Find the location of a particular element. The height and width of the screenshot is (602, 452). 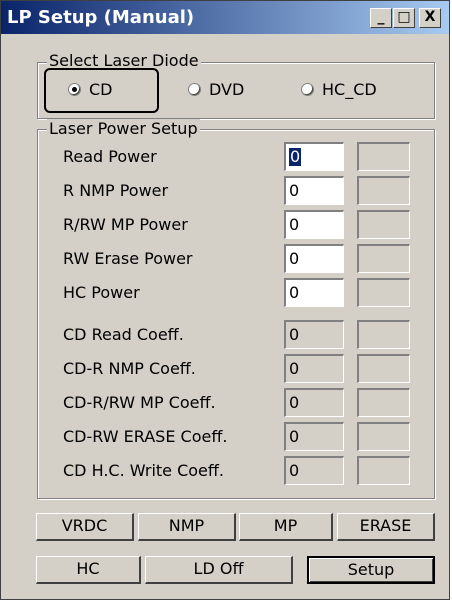

read-power-value: 0 is located at coordinates (295, 156).